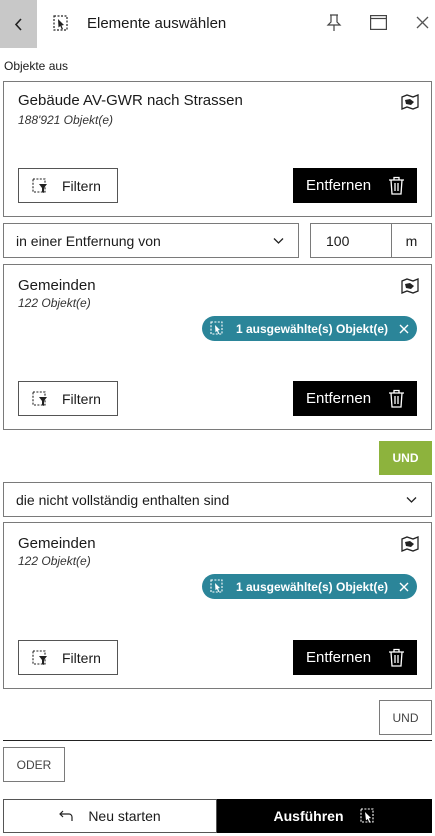 This screenshot has width=435, height=836. Describe the element at coordinates (334, 23) in the screenshot. I see `pin-icon` at that location.